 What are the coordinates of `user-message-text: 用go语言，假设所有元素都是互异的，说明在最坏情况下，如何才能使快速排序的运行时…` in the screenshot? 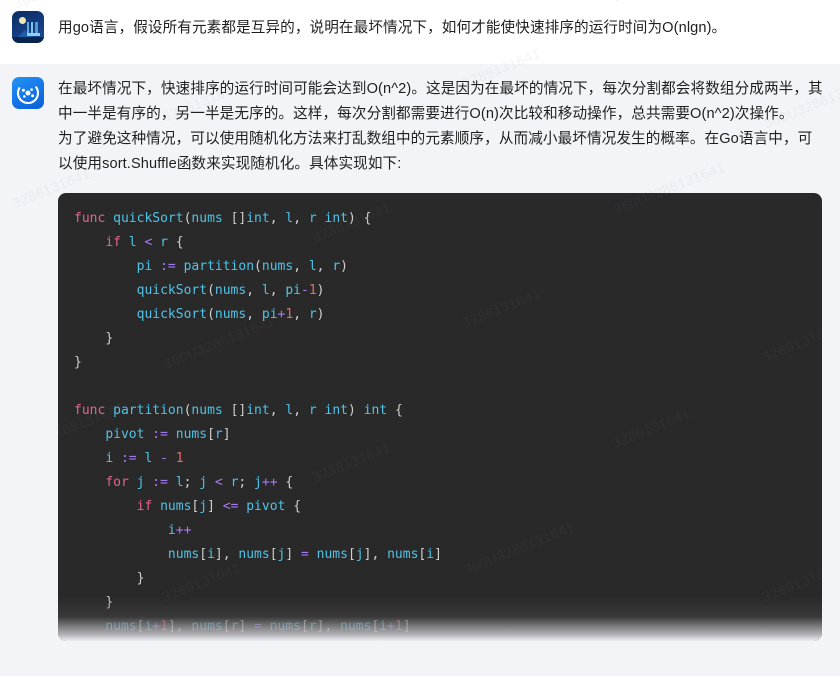 It's located at (392, 28).